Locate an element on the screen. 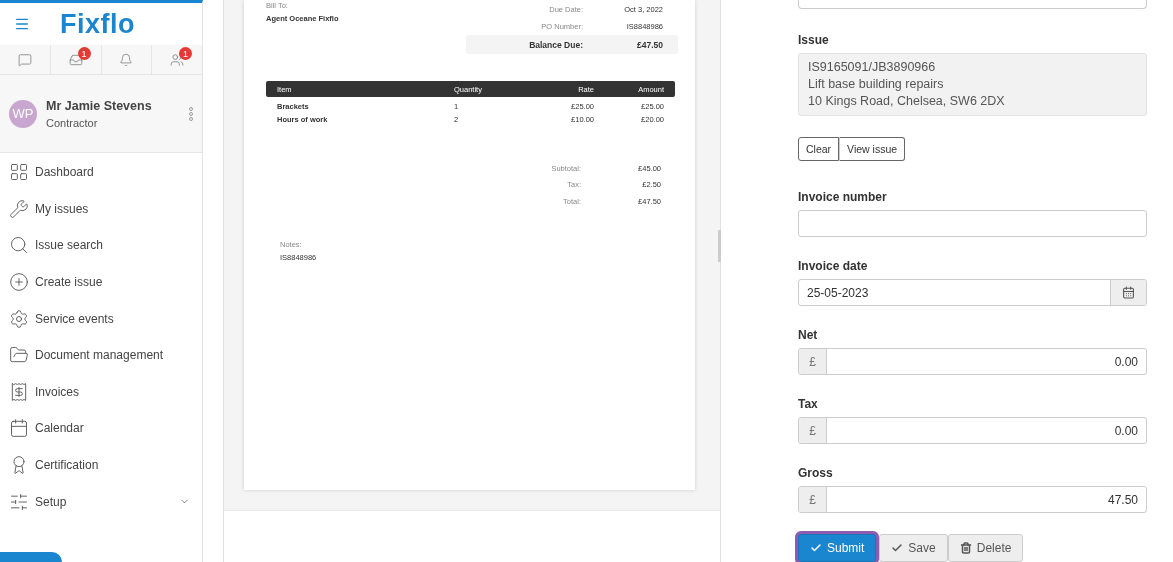 The width and height of the screenshot is (1173, 562). receipt-icon is located at coordinates (19, 391).